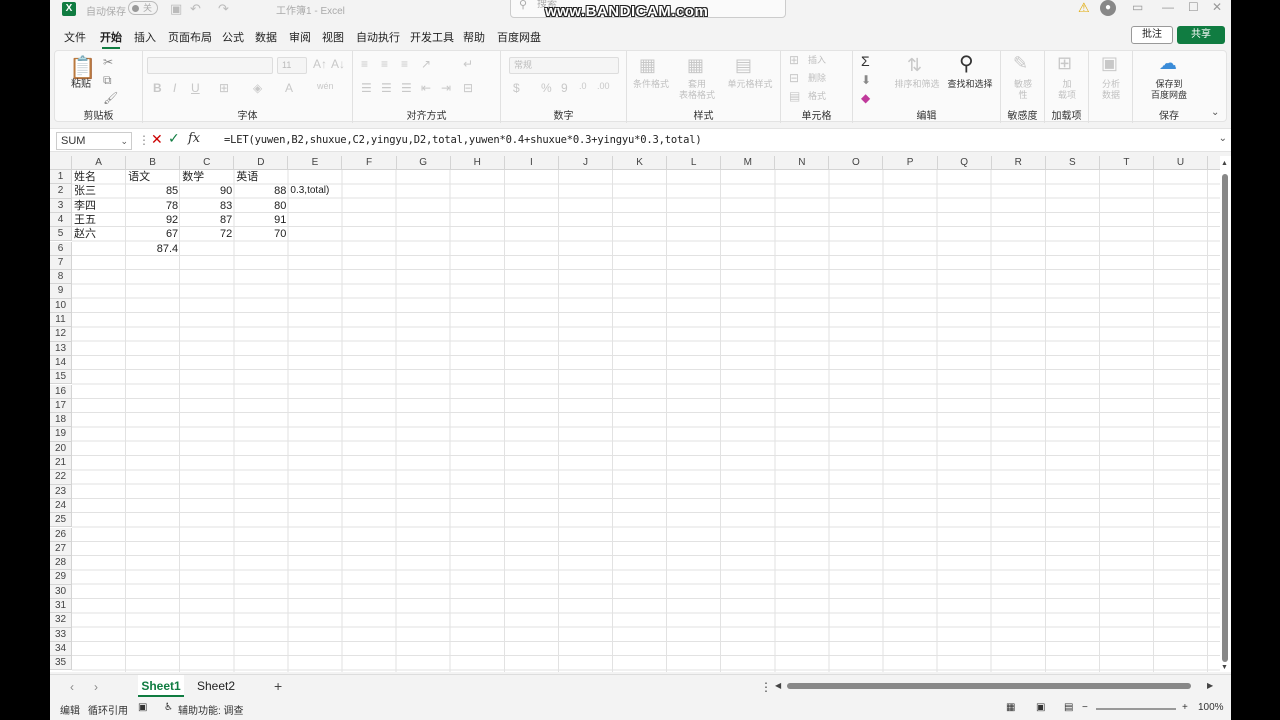  I want to click on insert-cells-icon: ⊞, so click(794, 60).